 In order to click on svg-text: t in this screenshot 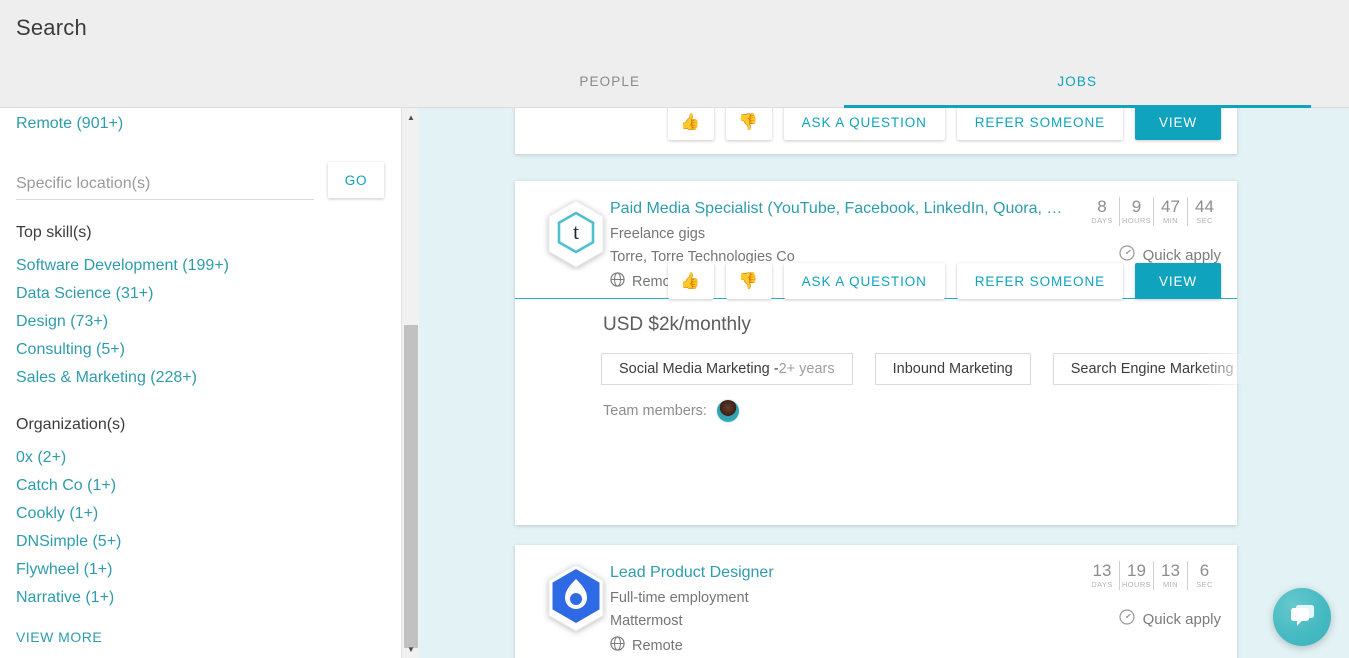, I will do `click(576, 231)`.